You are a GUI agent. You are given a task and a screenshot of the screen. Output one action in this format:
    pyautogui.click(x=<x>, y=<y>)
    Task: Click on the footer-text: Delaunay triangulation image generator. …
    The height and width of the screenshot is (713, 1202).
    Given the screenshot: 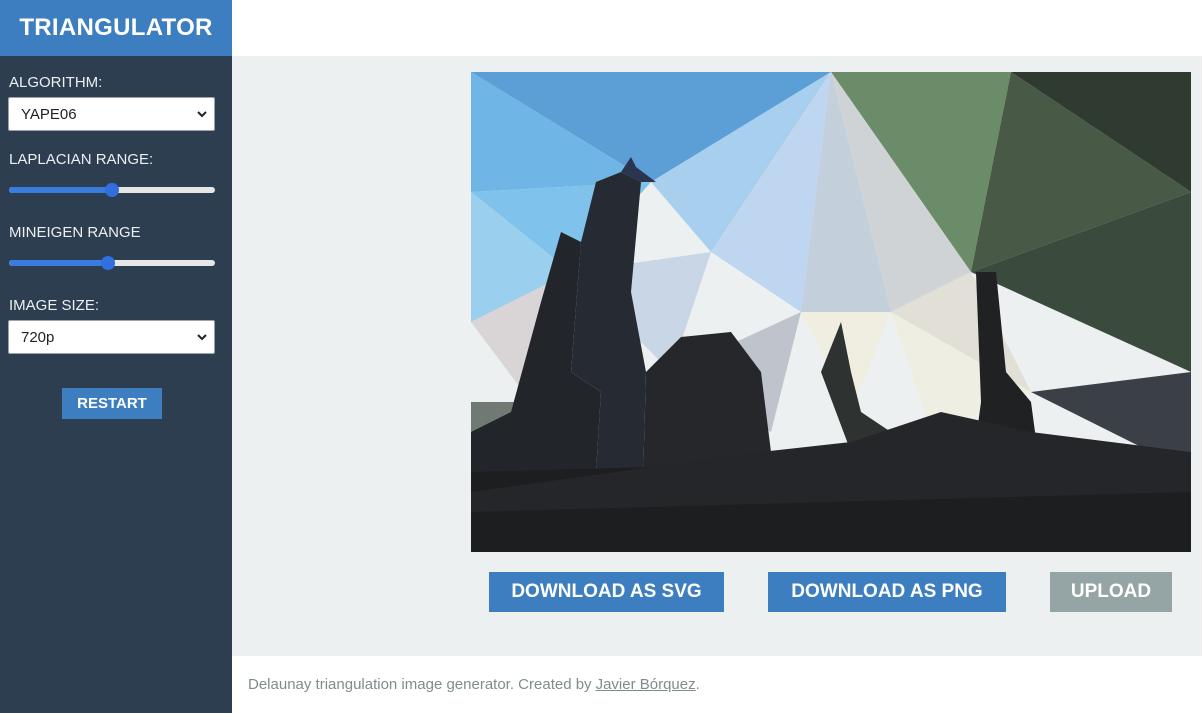 What is the action you would take?
    pyautogui.click(x=420, y=684)
    